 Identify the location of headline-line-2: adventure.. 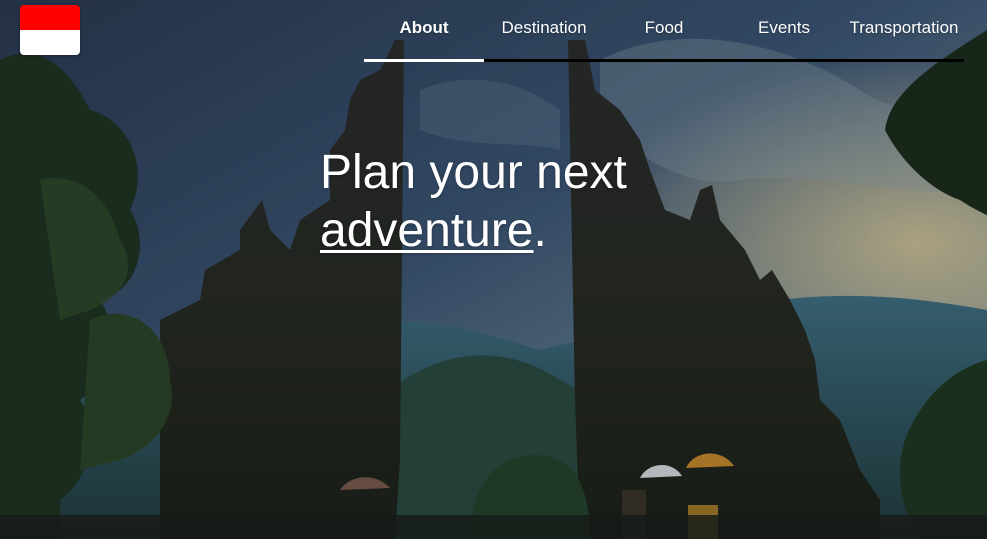
(550, 231).